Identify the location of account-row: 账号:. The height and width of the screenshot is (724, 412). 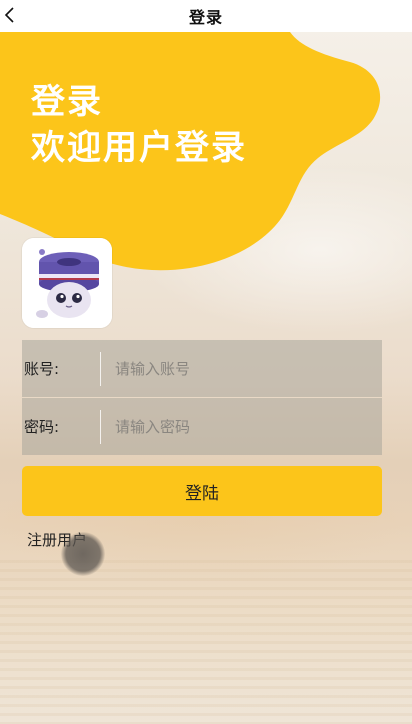
(202, 368).